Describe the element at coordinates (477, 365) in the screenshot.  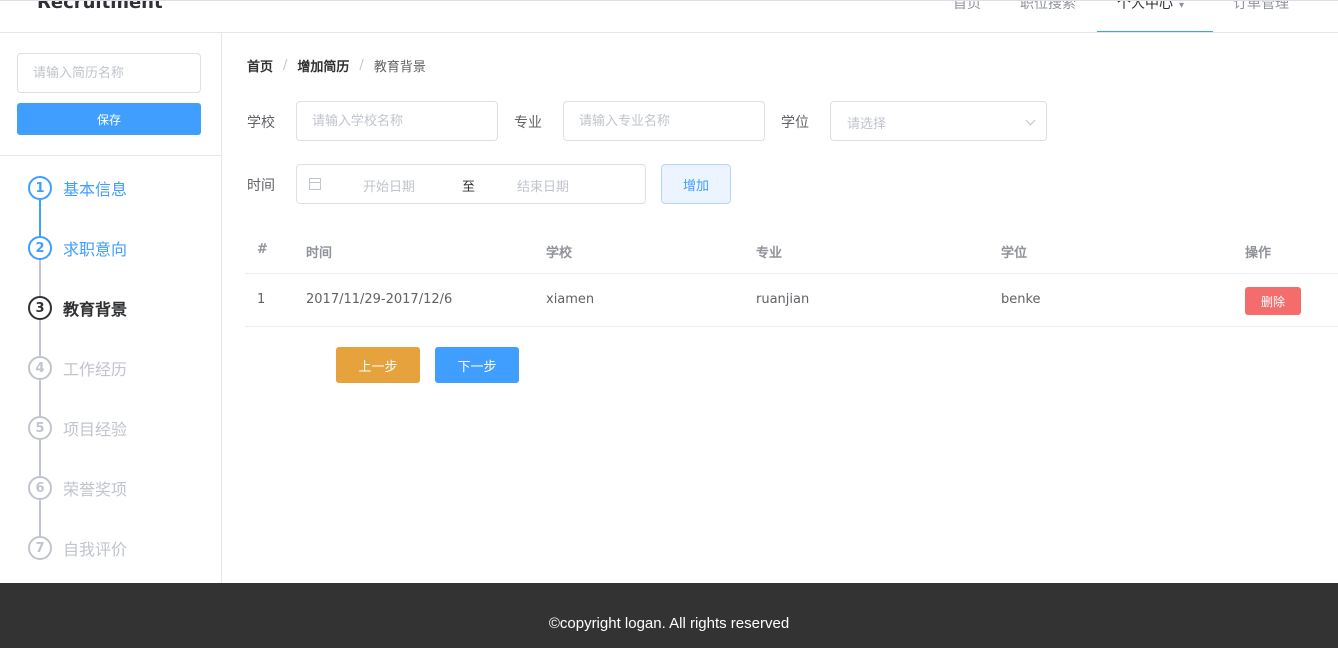
I see `next-step-button: 下一步` at that location.